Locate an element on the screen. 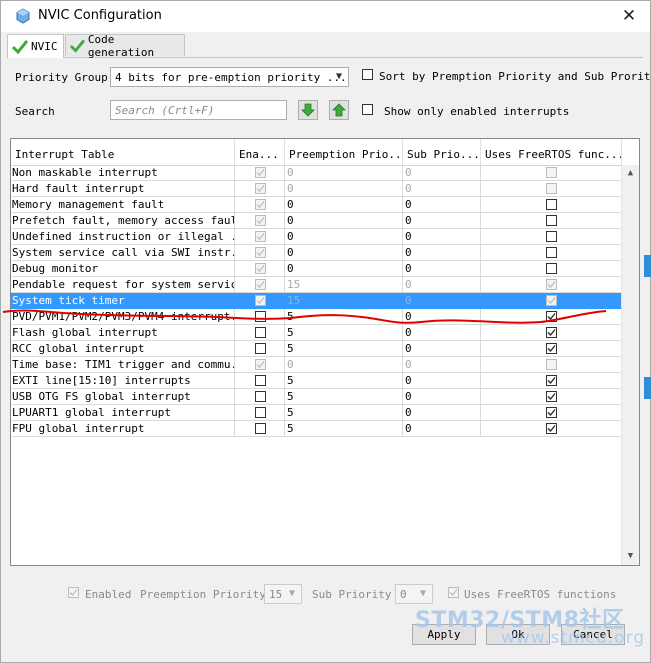  tab-nvic: NVIC is located at coordinates (35, 46).